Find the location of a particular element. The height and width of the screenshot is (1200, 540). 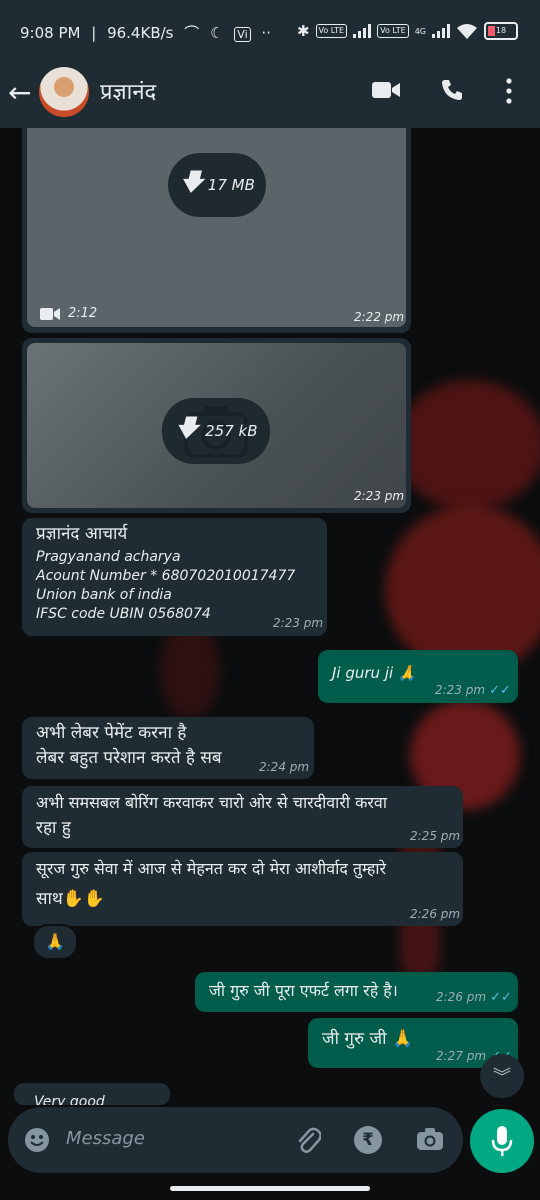

scroll-to-bottom-button: ︾ is located at coordinates (502, 1076).